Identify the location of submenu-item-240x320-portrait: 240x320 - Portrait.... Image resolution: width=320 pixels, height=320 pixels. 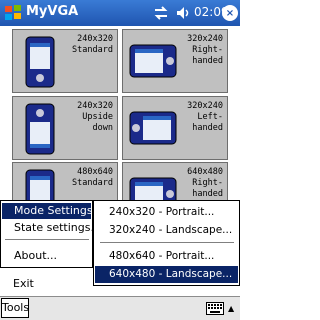
(166, 212).